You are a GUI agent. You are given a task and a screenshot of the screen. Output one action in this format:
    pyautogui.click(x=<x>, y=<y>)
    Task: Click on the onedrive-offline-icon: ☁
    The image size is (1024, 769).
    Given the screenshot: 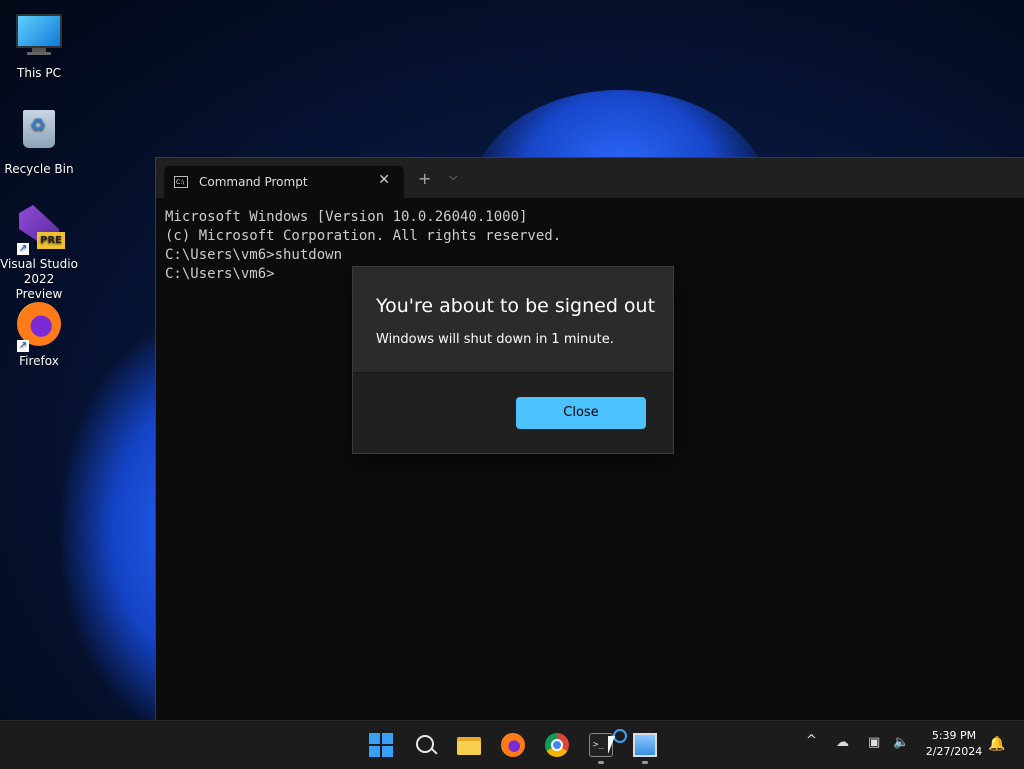 What is the action you would take?
    pyautogui.click(x=842, y=742)
    